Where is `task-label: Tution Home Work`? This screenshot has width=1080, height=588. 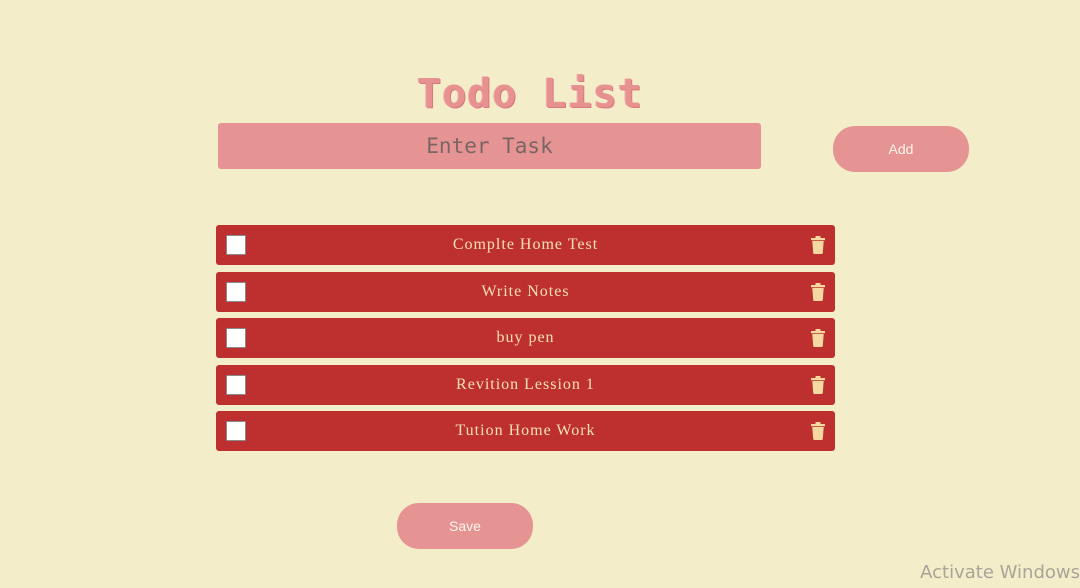
task-label: Tution Home Work is located at coordinates (525, 430).